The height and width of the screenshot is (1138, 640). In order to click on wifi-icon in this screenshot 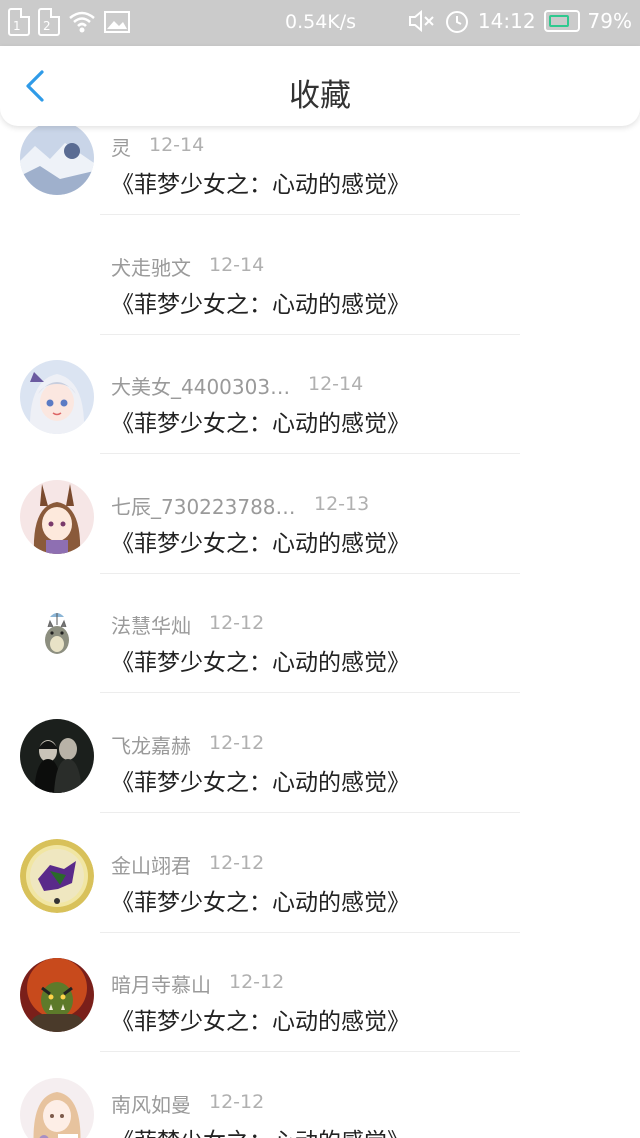, I will do `click(82, 22)`.